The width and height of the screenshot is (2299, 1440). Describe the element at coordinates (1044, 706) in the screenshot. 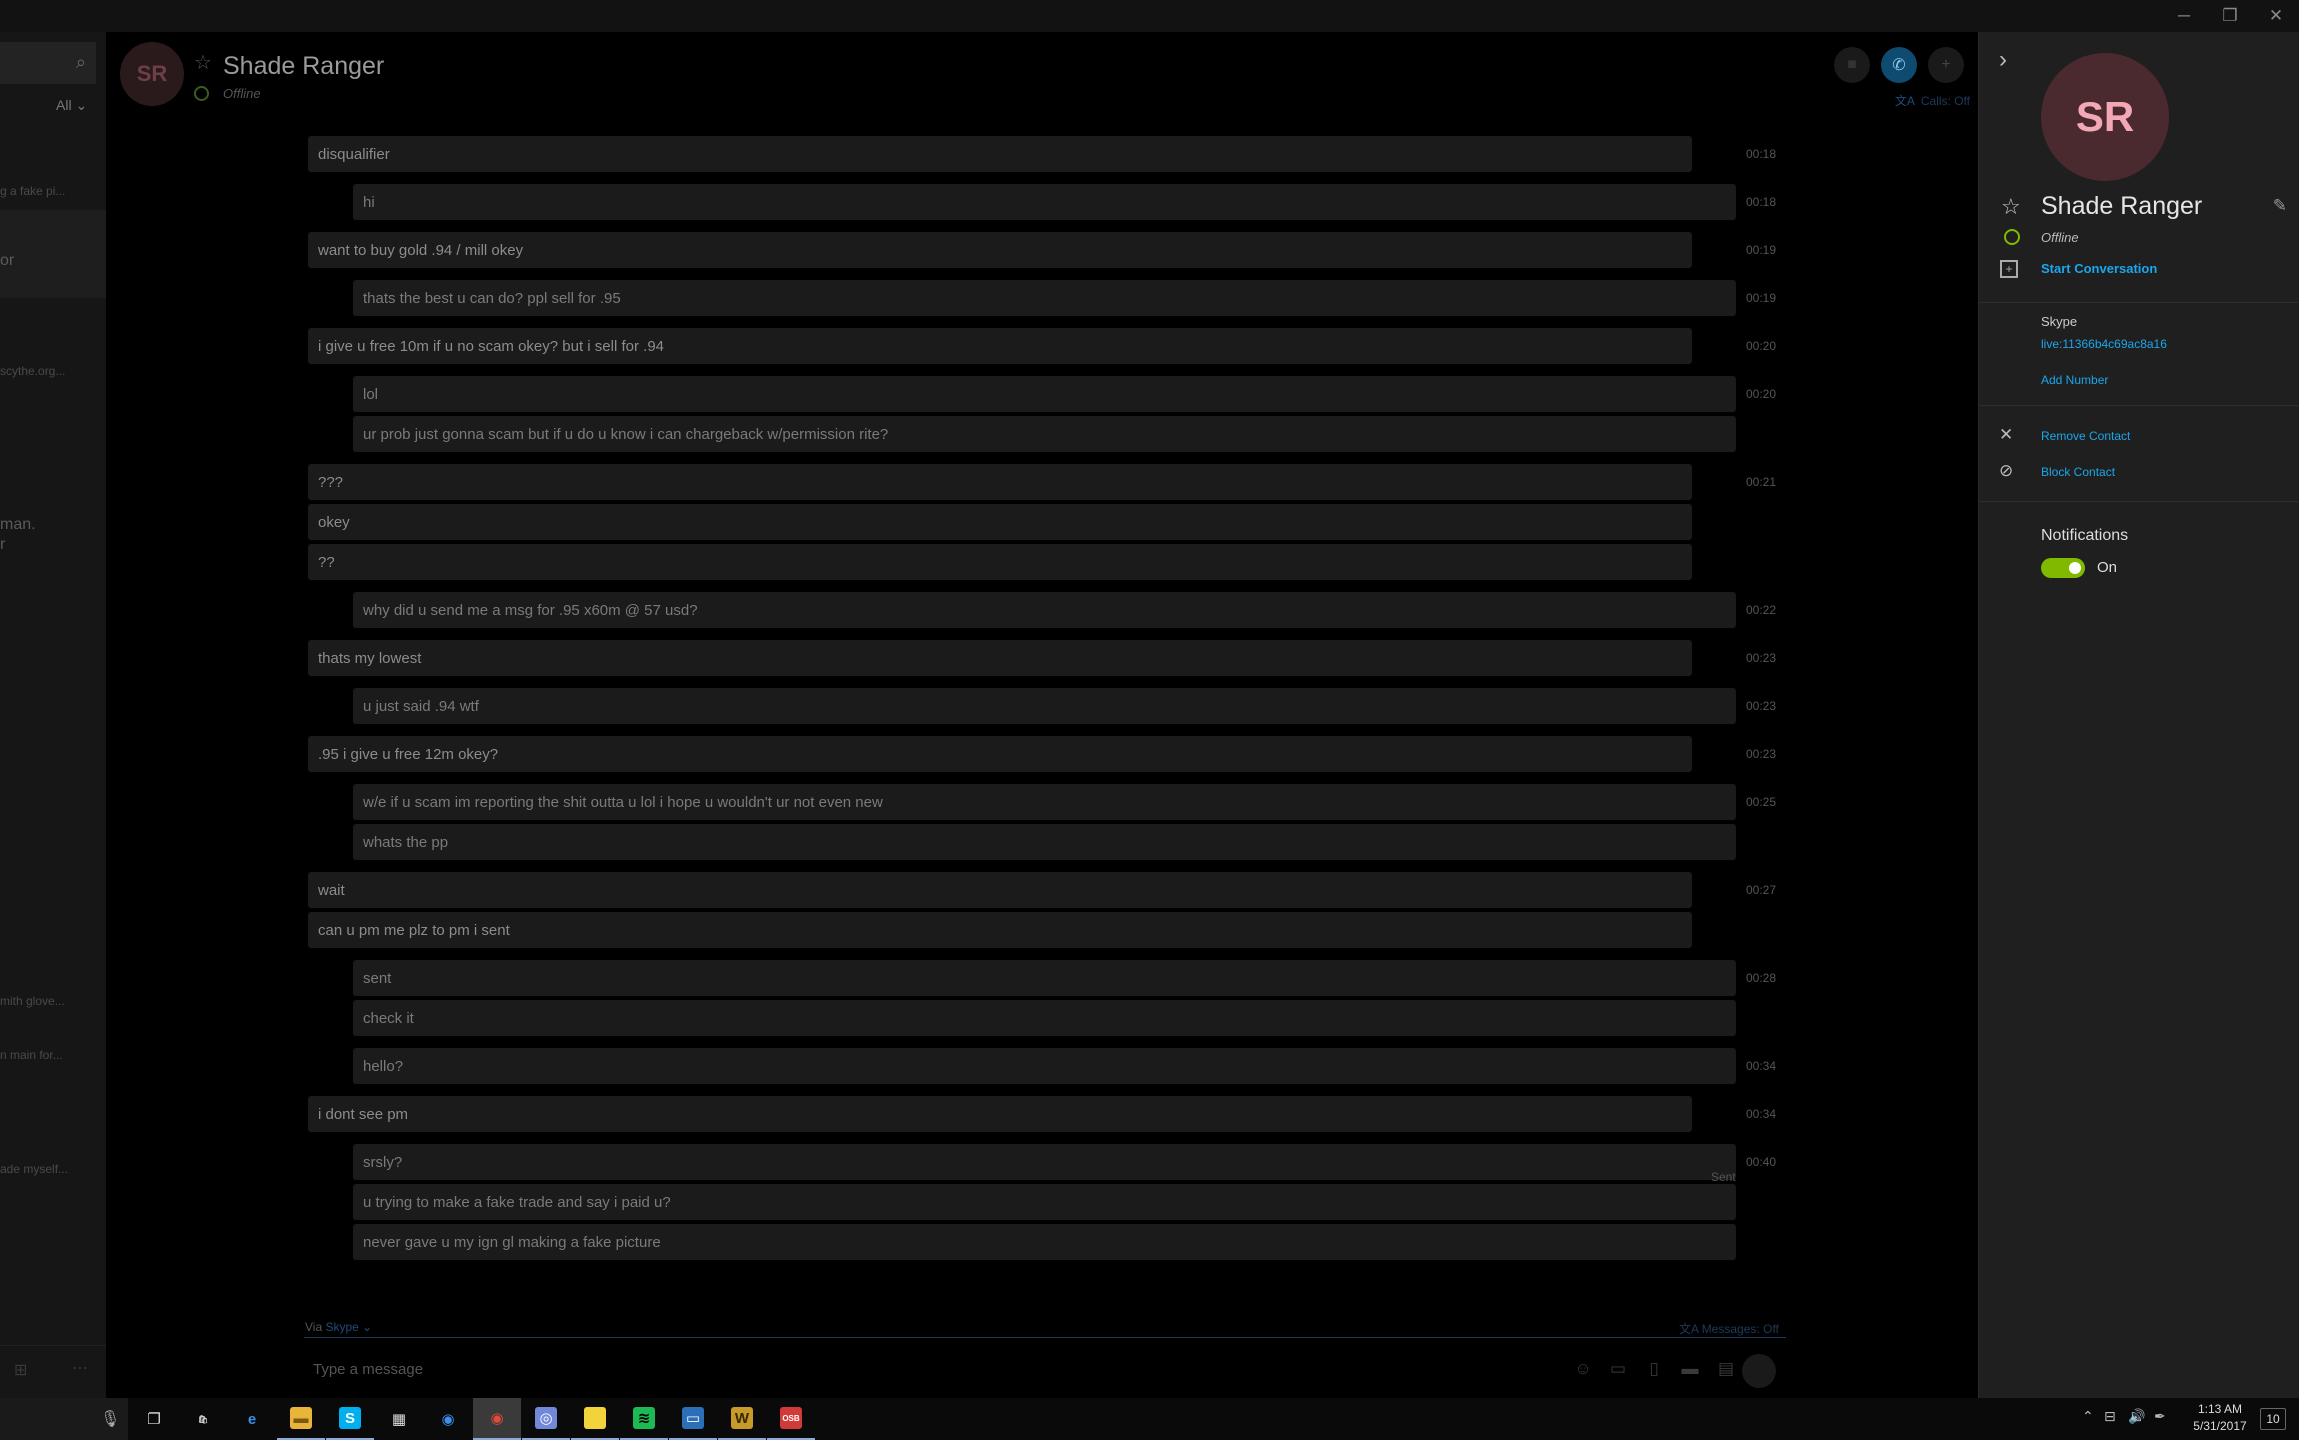

I see `message-bubble: u just said .94 wtf` at that location.